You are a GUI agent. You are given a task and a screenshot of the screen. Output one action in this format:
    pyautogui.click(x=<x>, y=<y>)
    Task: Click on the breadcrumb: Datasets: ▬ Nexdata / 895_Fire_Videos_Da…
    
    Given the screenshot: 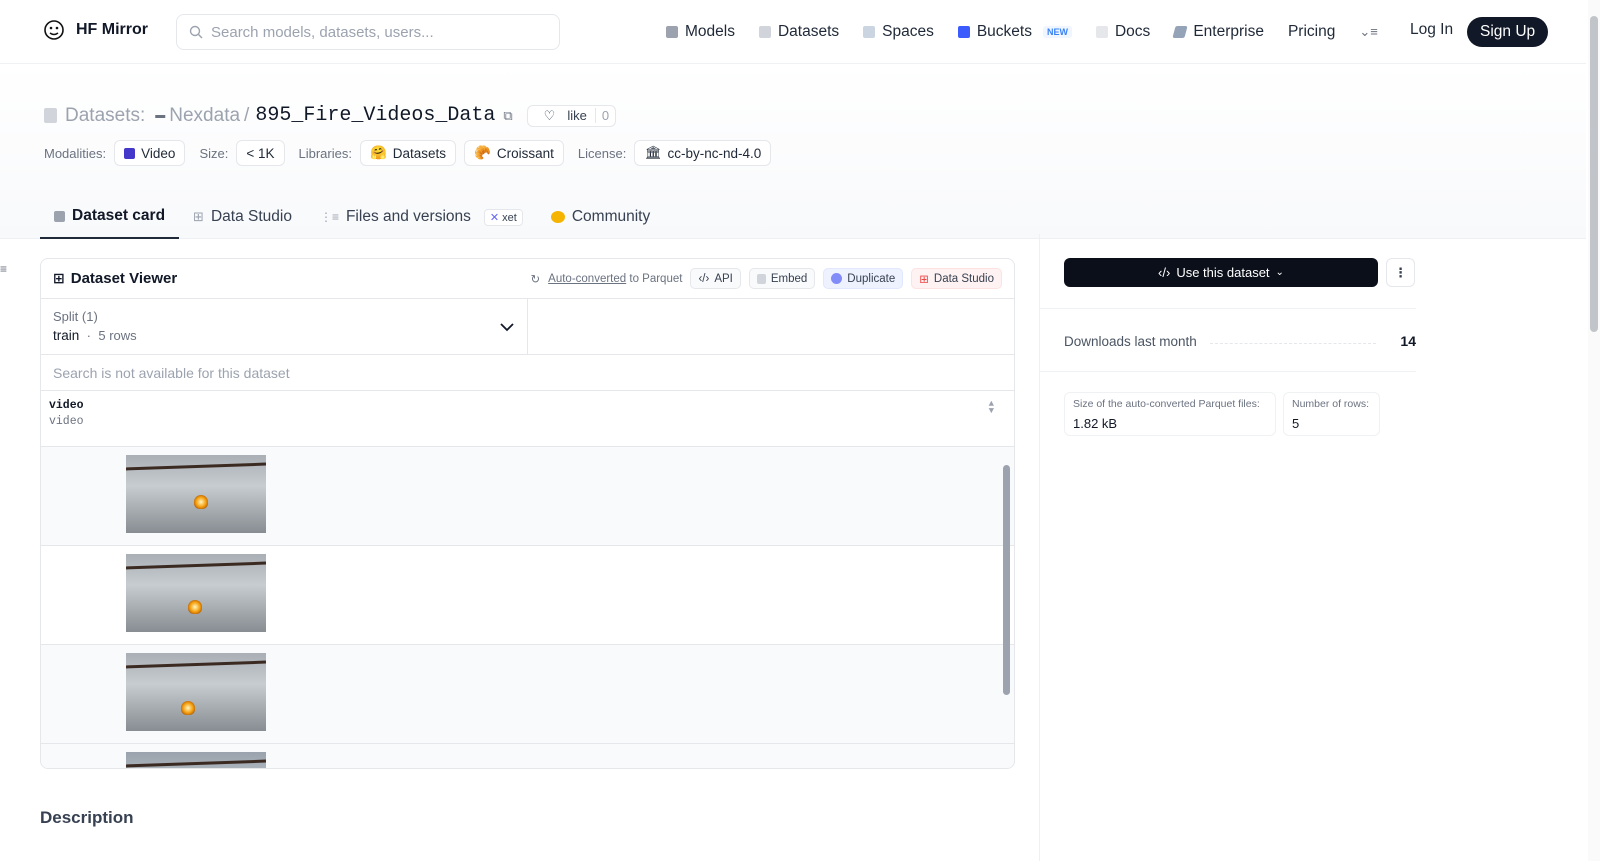 What is the action you would take?
    pyautogui.click(x=330, y=115)
    